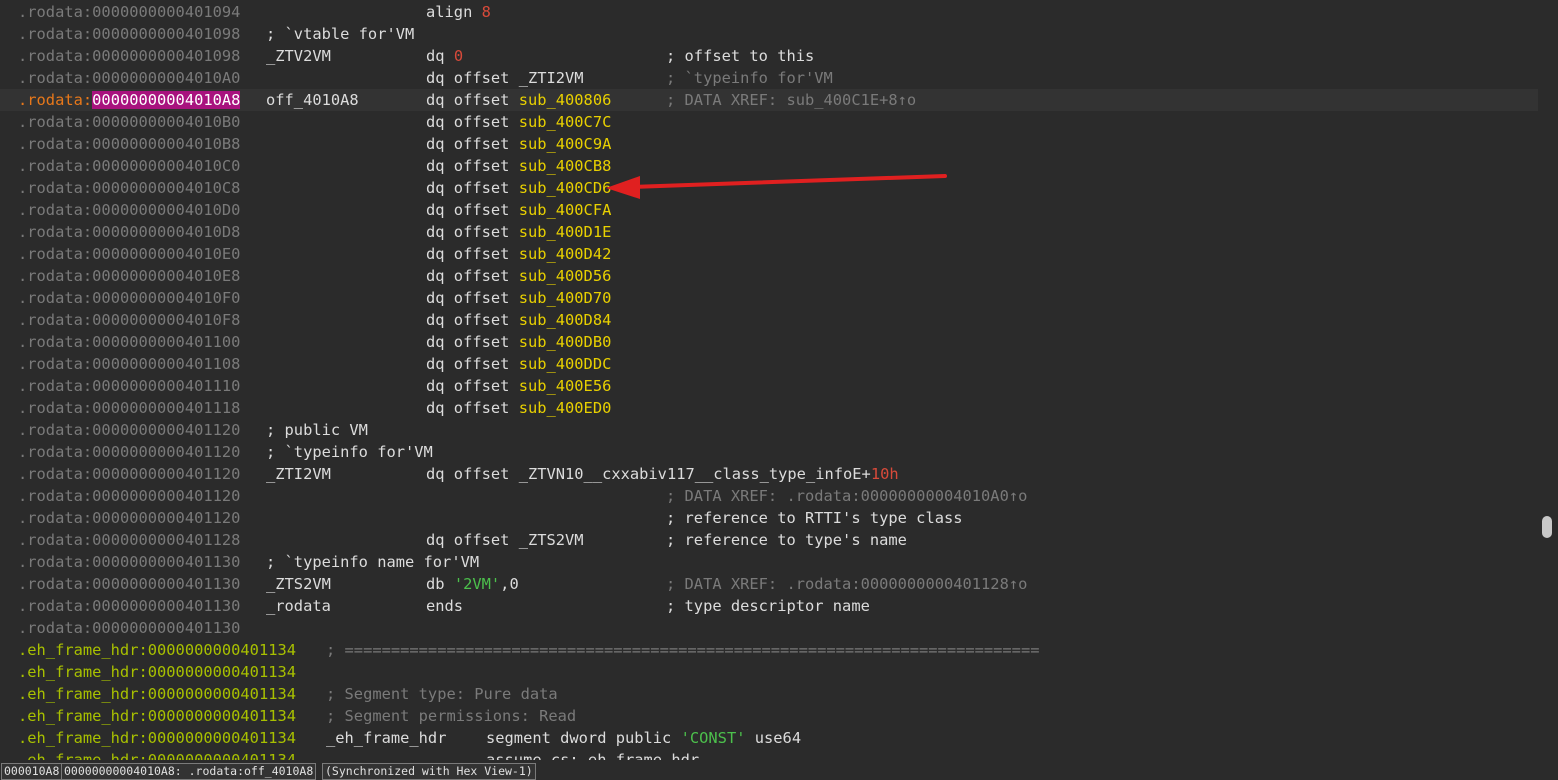 The height and width of the screenshot is (780, 1558). Describe the element at coordinates (565, 166) in the screenshot. I see `operand: sub_400CB8` at that location.